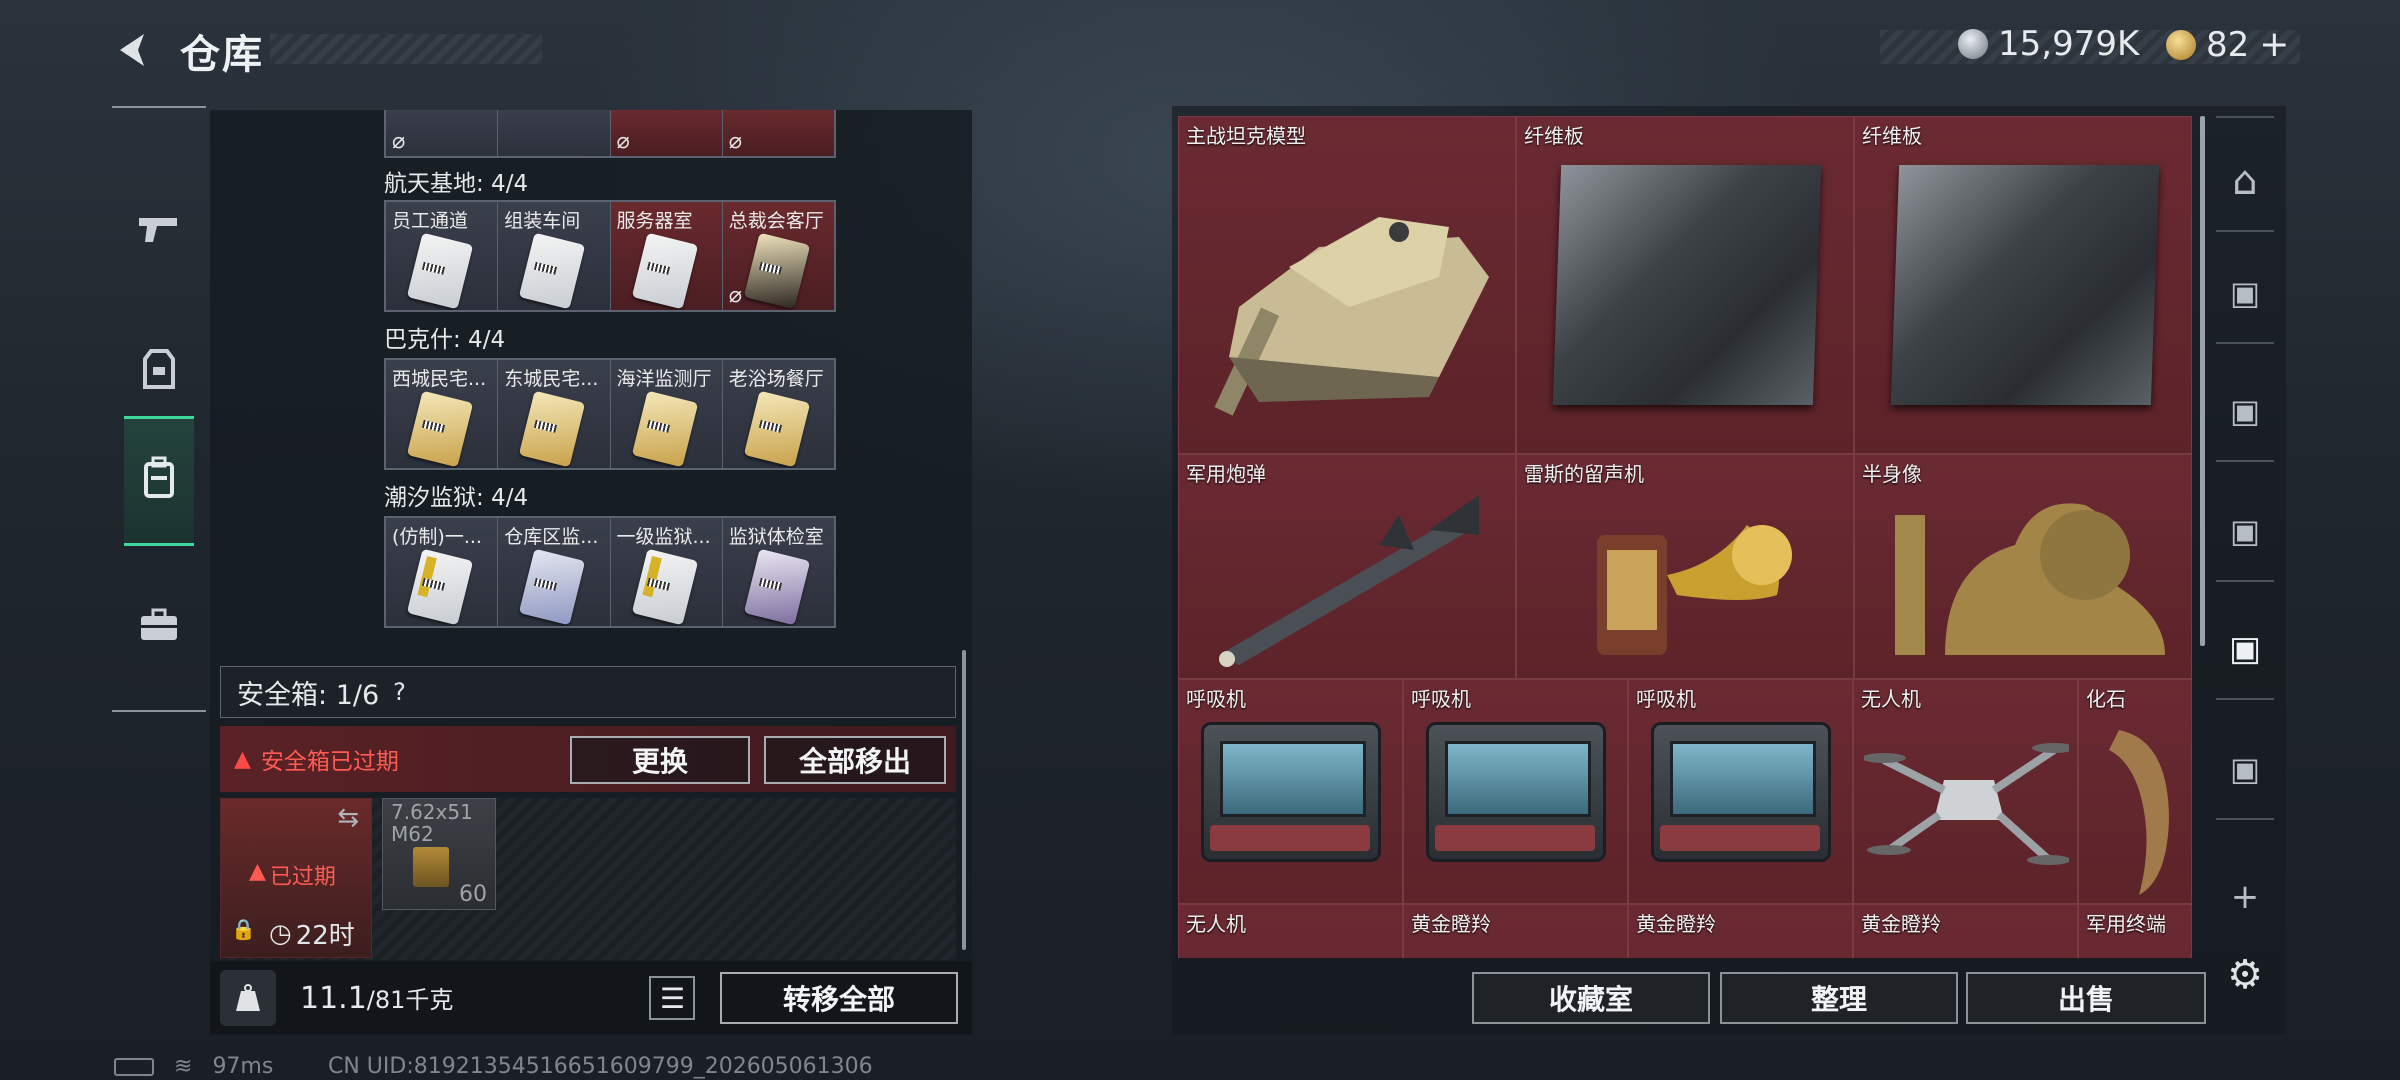 Image resolution: width=2400 pixels, height=1080 pixels. I want to click on storage-tabs: ⌂ ▣ ▣ ▣ ▣ ▣ + ⚙, so click(2245, 566).